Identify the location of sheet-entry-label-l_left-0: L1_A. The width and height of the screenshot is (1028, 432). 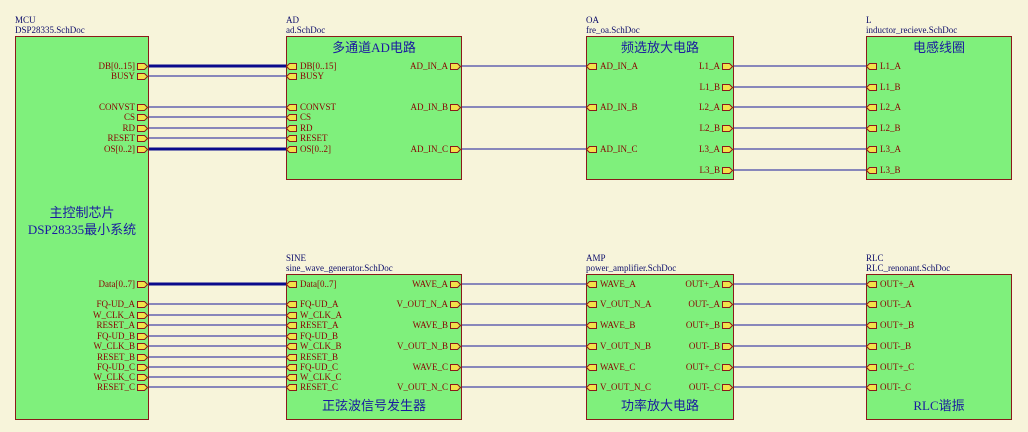
(890, 66).